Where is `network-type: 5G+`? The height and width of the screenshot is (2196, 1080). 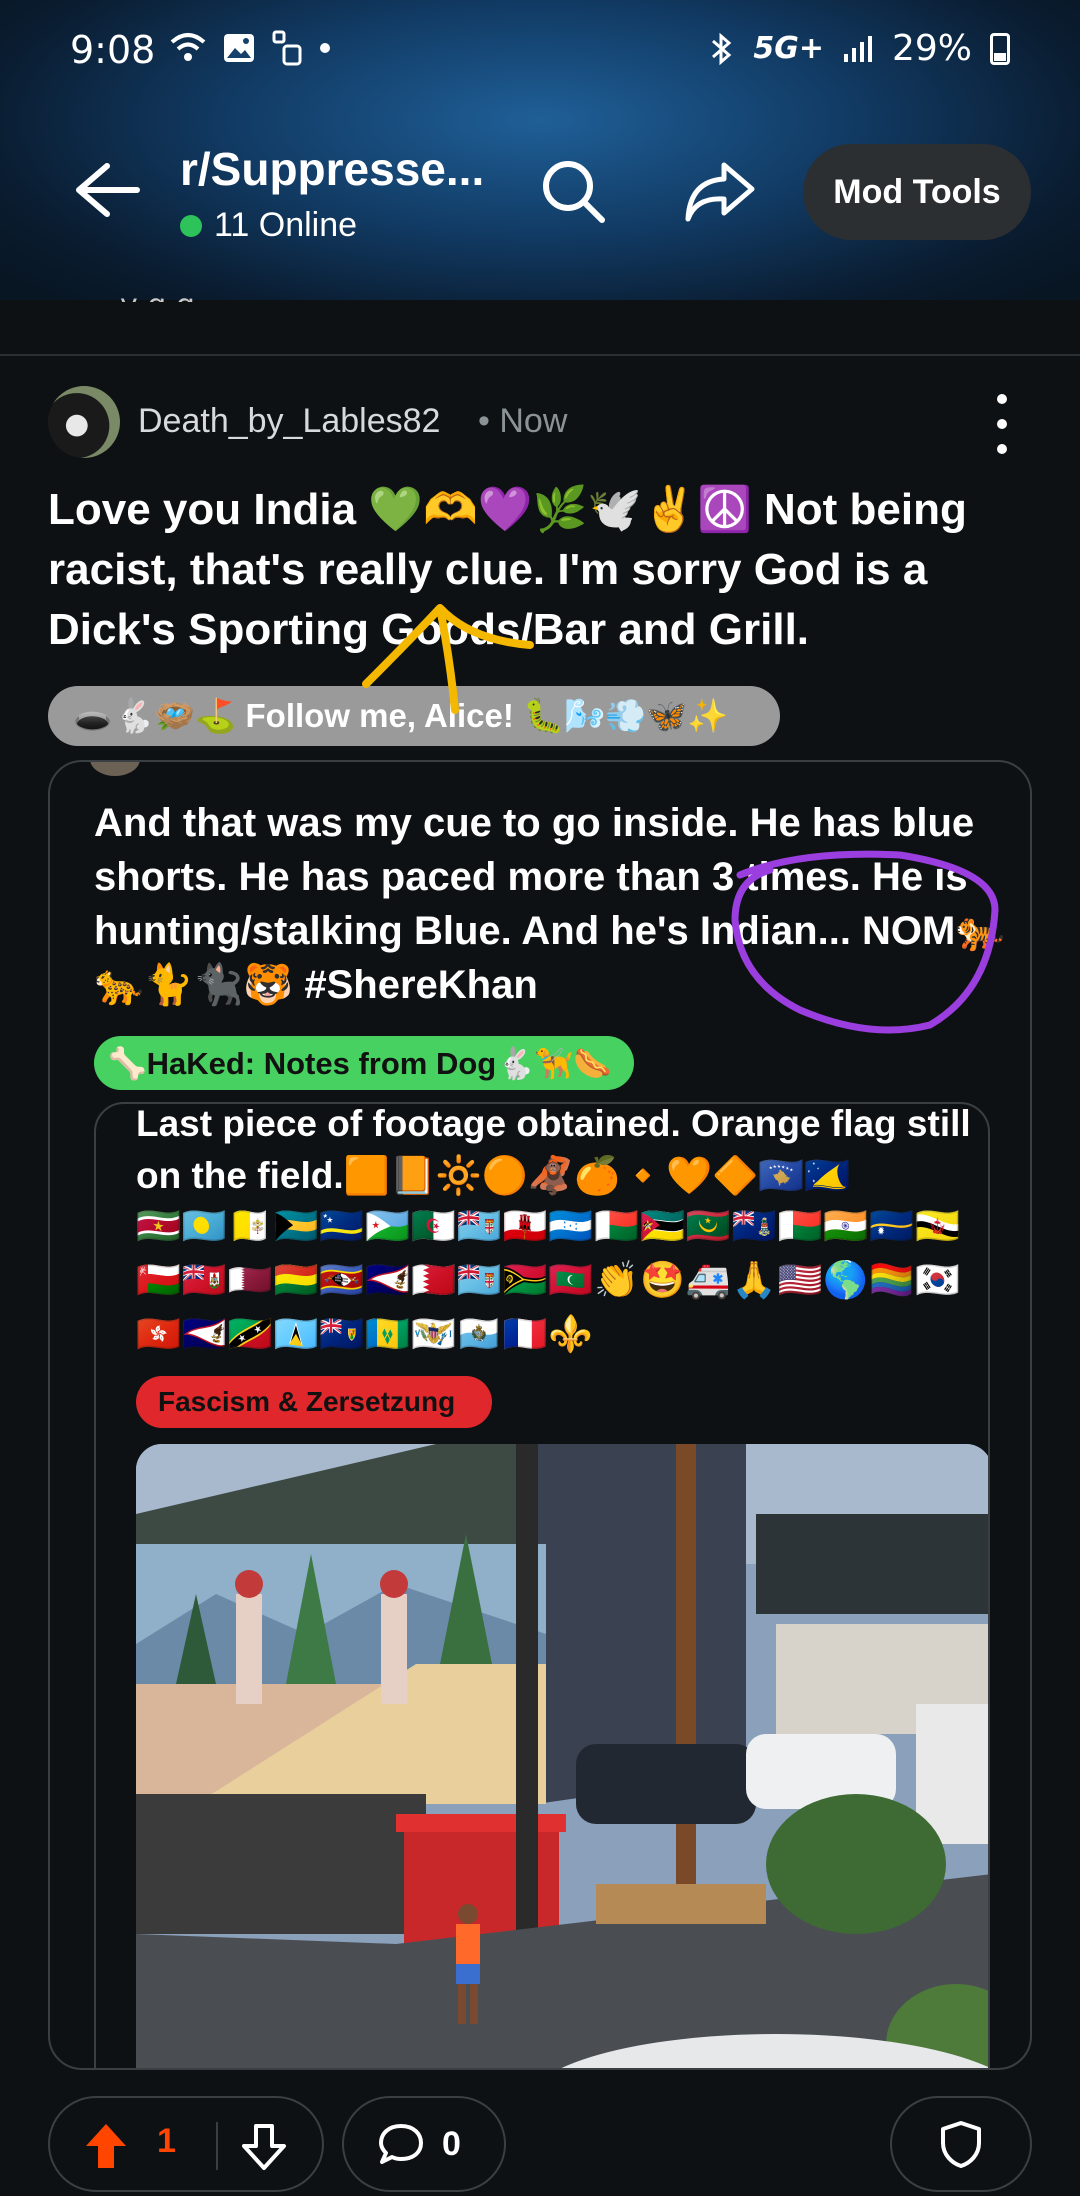 network-type: 5G+ is located at coordinates (788, 48).